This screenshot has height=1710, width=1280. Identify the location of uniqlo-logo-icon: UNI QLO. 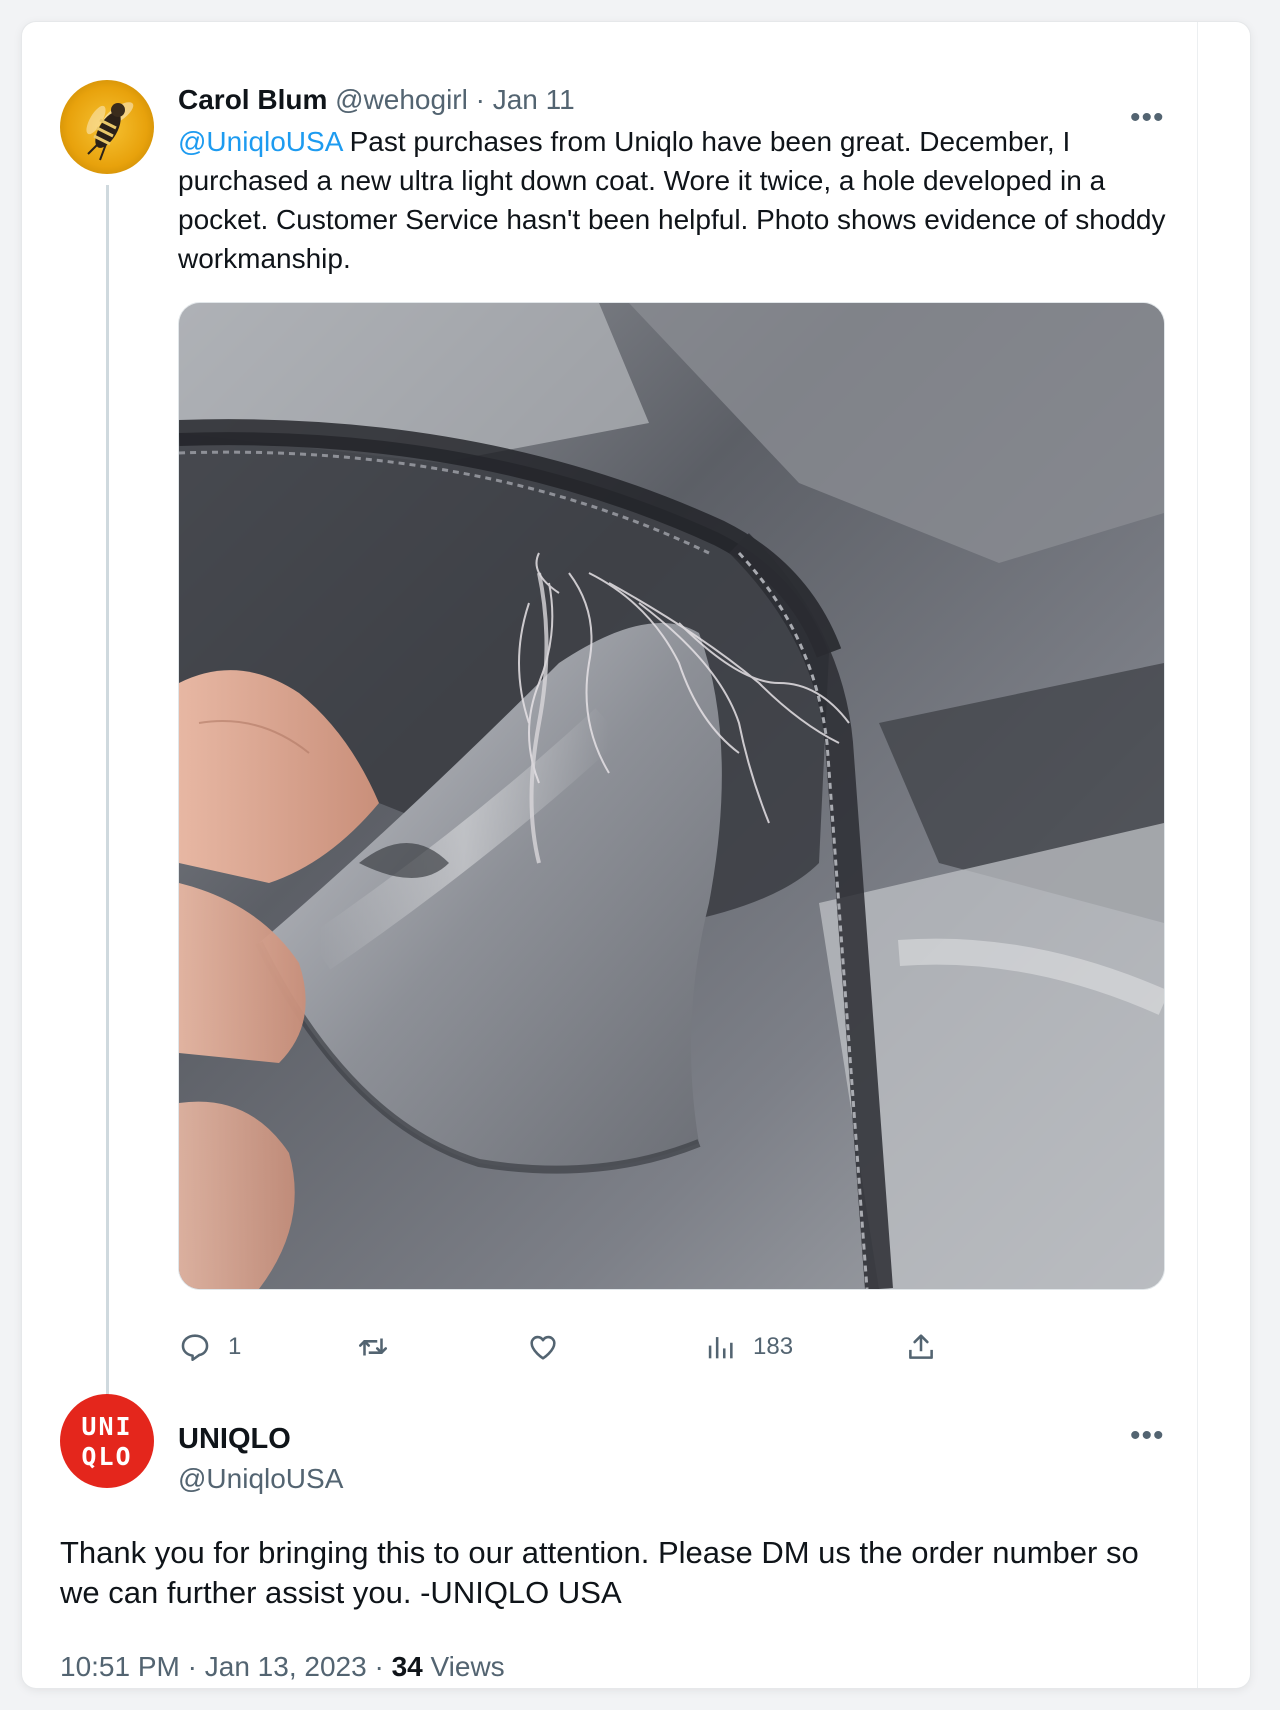
(107, 1441).